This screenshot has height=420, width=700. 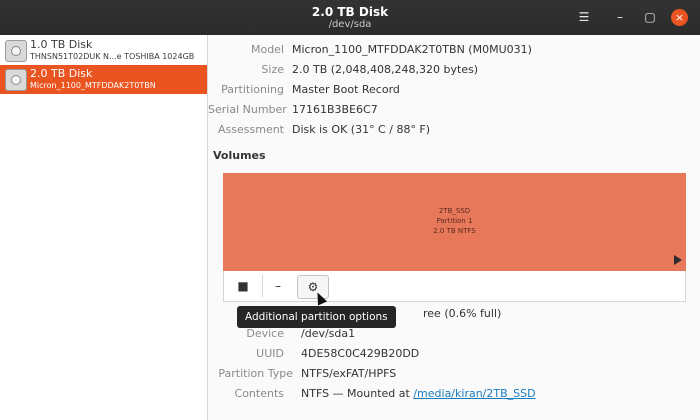 What do you see at coordinates (243, 286) in the screenshot?
I see `stop-icon: ■` at bounding box center [243, 286].